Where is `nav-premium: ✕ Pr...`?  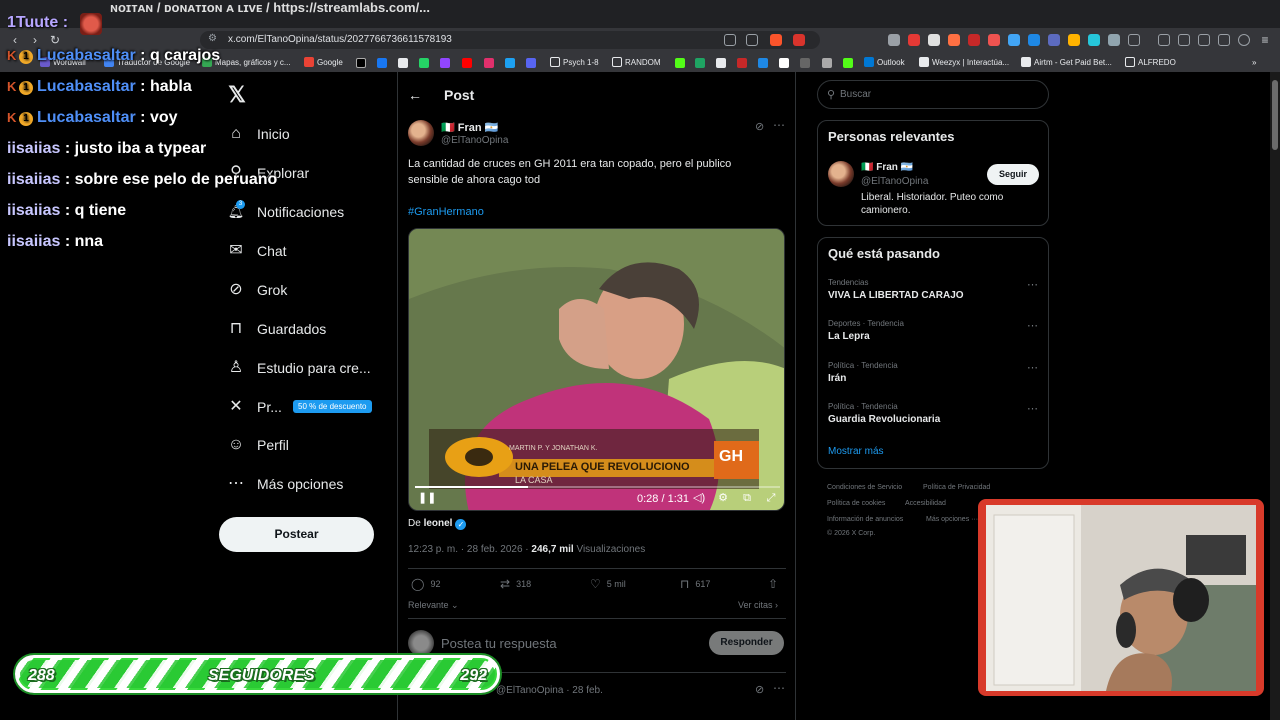 nav-premium: ✕ Pr... is located at coordinates (254, 407).